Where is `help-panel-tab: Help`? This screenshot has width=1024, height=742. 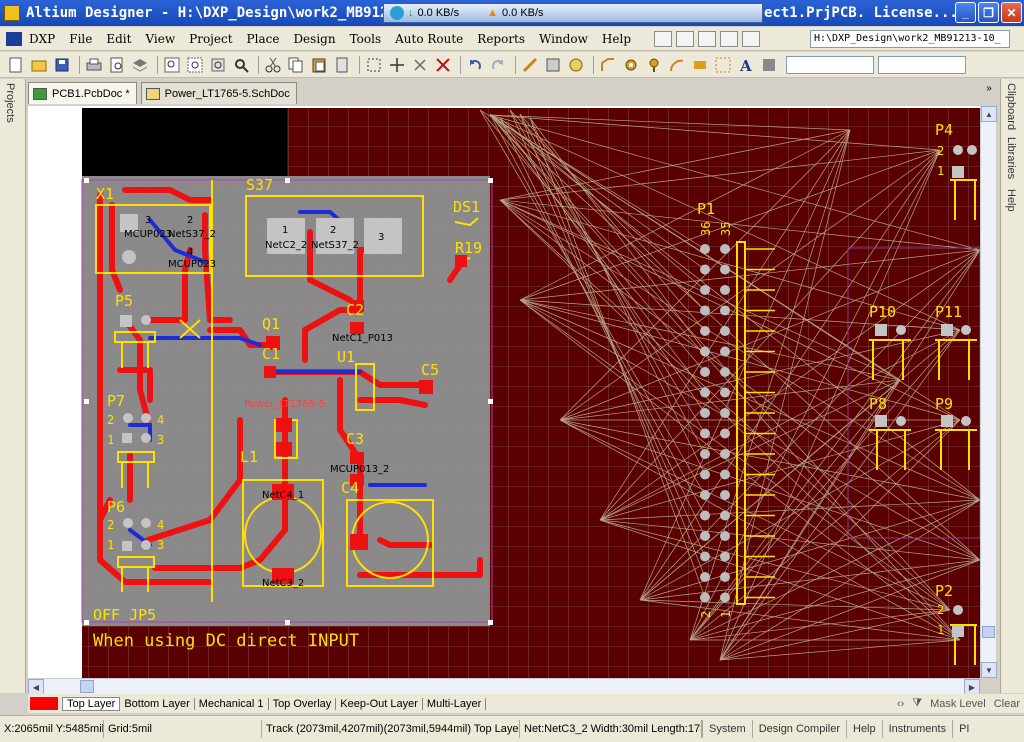
help-panel-tab: Help is located at coordinates (1011, 200).